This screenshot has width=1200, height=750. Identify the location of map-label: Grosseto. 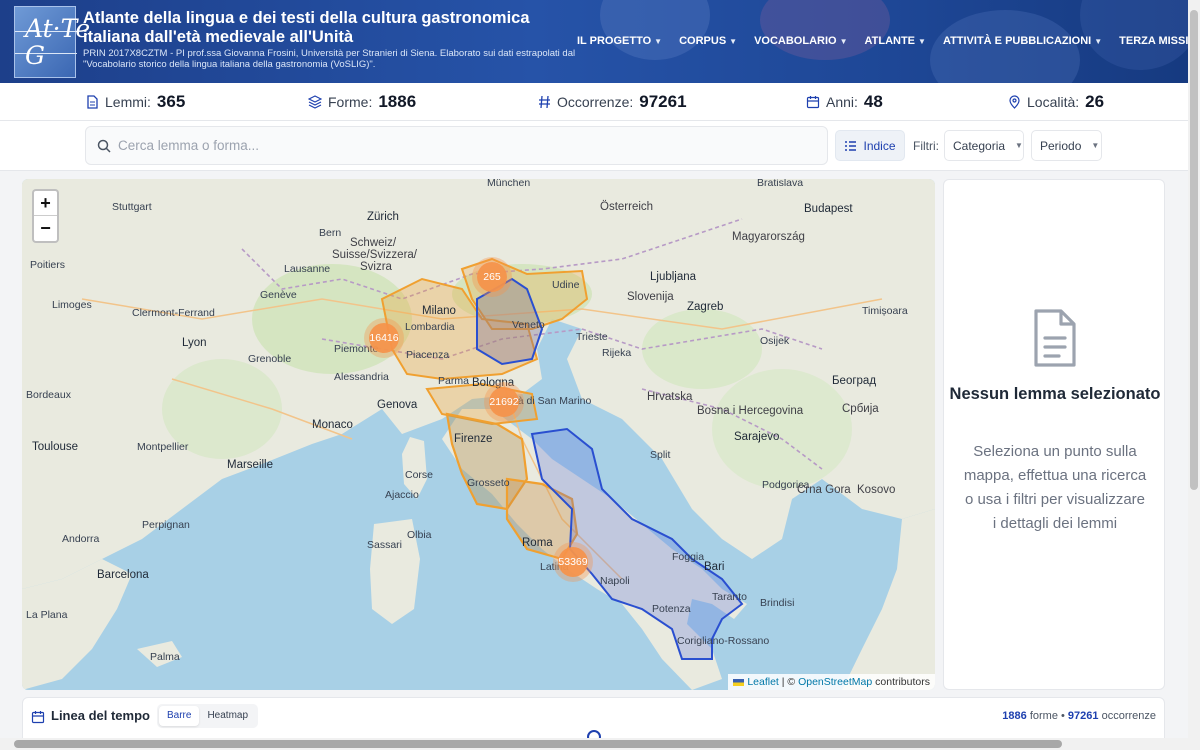
(488, 483).